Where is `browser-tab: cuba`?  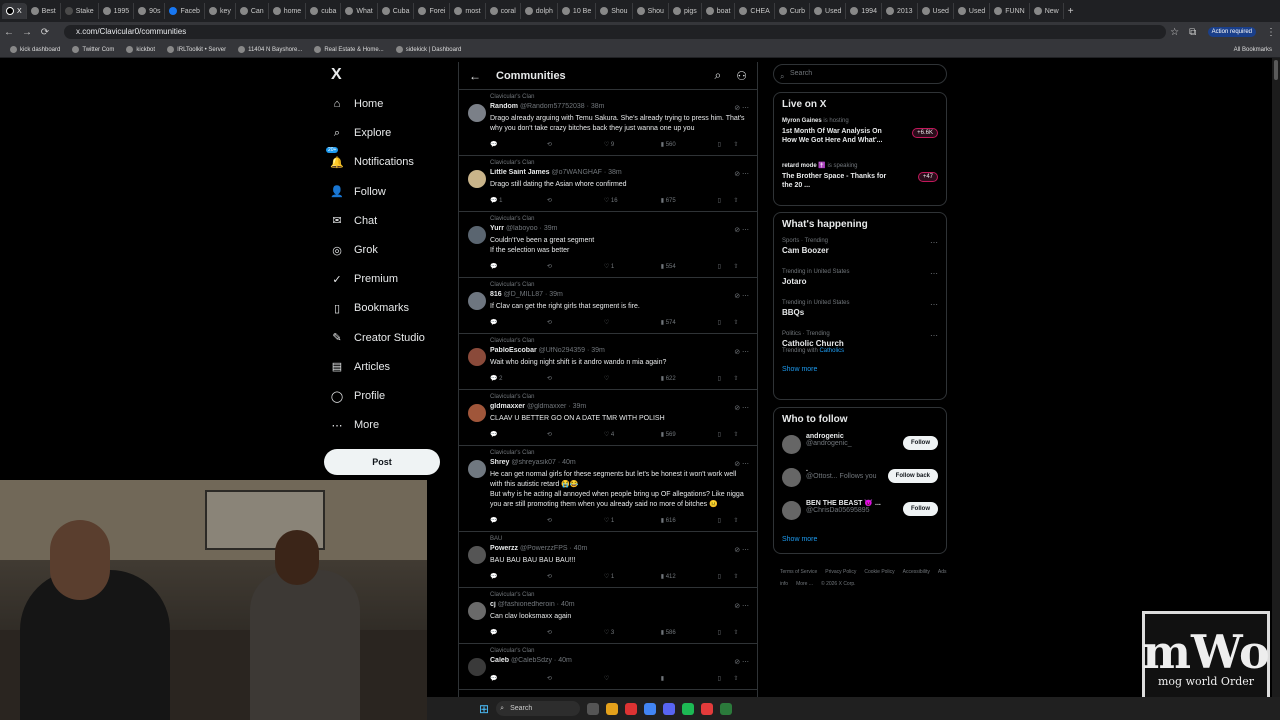
browser-tab: cuba is located at coordinates (324, 11).